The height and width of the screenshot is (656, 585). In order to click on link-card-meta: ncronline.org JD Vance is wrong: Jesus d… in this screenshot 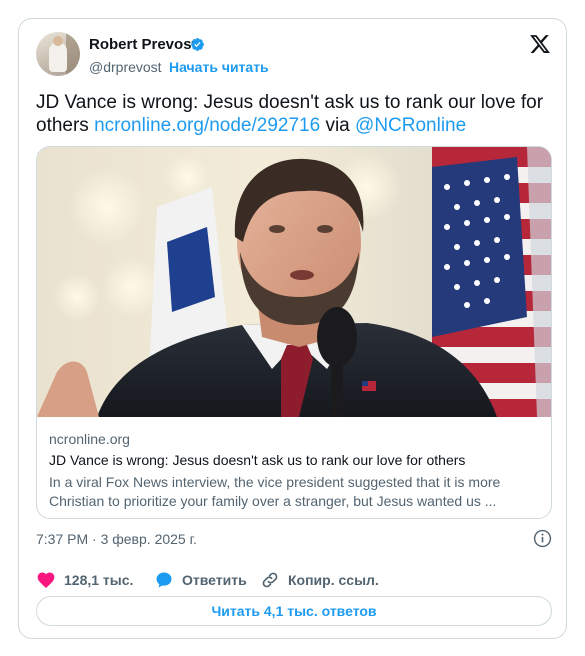, I will do `click(294, 467)`.